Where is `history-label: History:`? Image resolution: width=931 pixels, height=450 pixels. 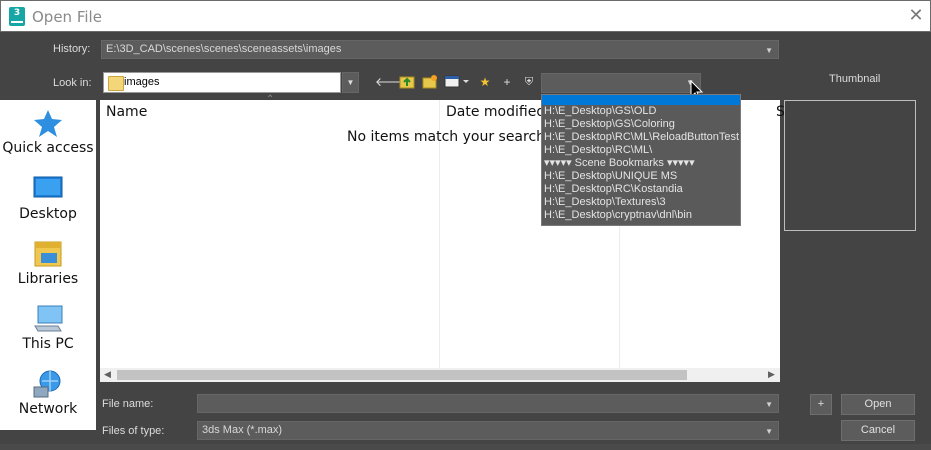
history-label: History: is located at coordinates (72, 49).